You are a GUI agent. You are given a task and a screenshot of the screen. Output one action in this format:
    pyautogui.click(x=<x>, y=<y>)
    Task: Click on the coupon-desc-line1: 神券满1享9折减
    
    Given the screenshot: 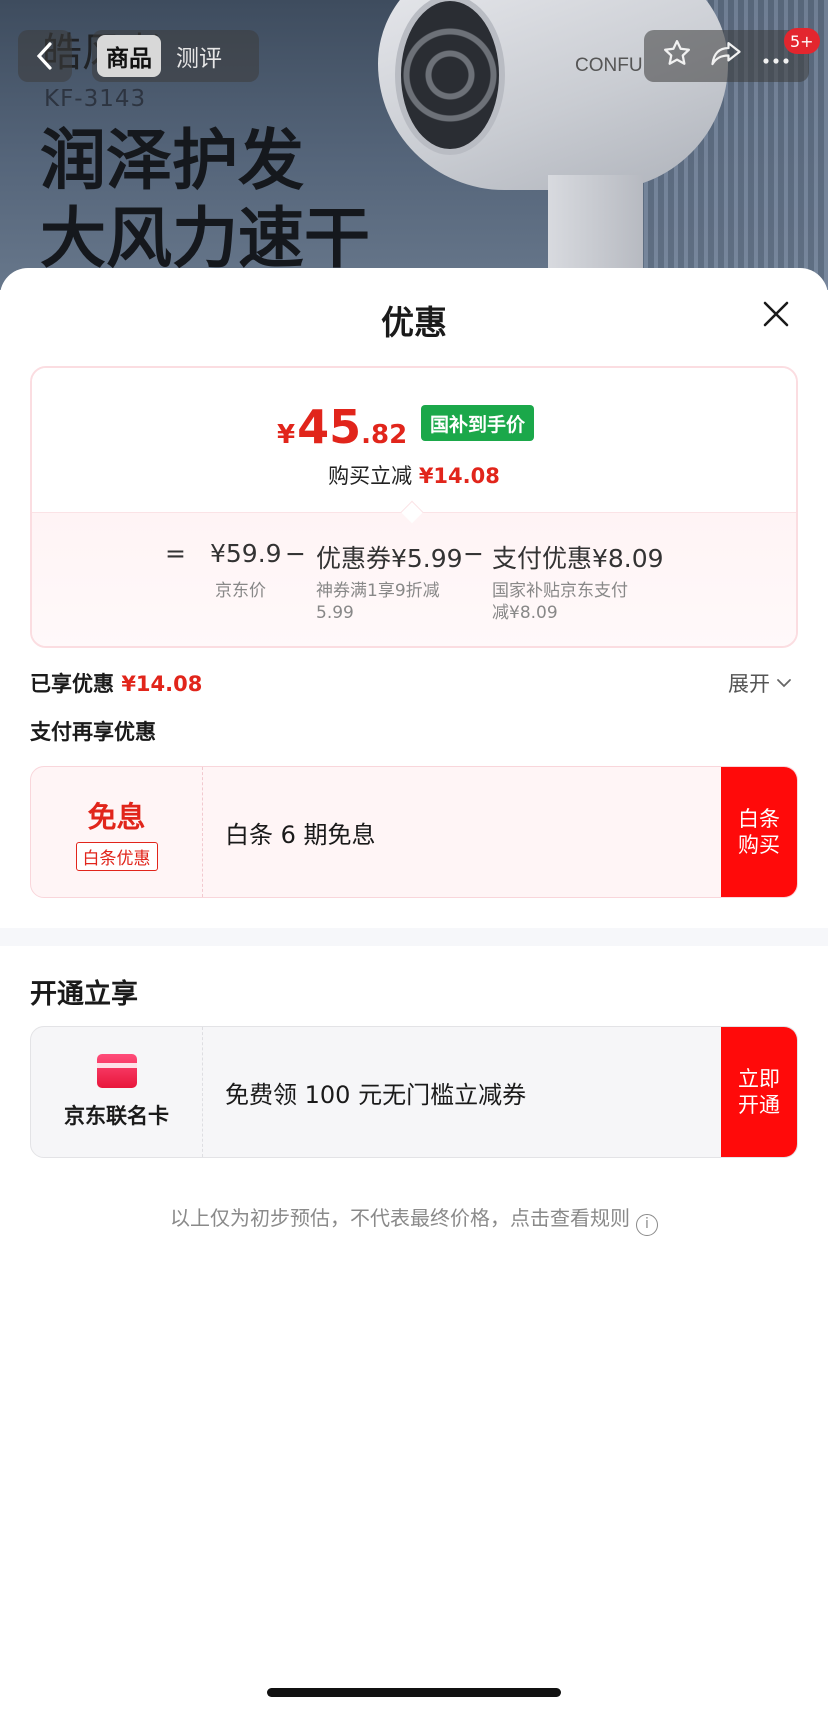 What is the action you would take?
    pyautogui.click(x=378, y=591)
    